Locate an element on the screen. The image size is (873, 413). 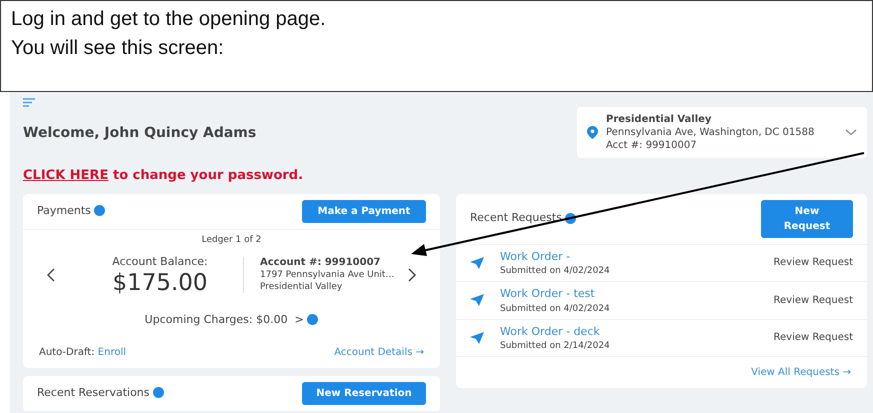
ledger-label: Ledger 1 of 2 is located at coordinates (231, 240).